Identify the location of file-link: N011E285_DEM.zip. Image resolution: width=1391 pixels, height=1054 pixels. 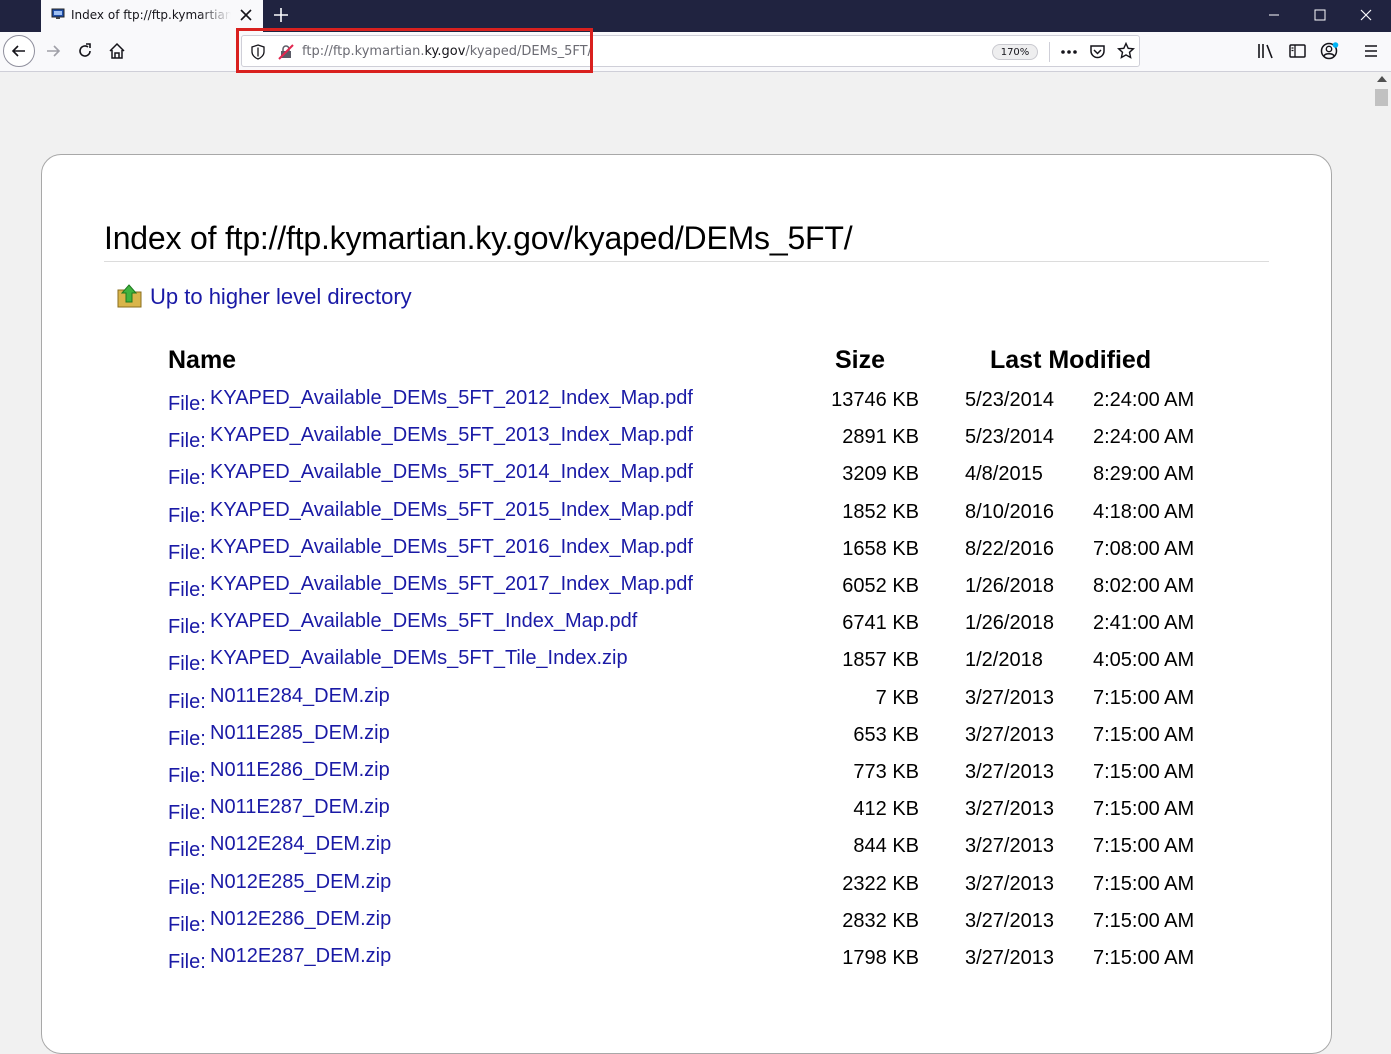
(300, 733).